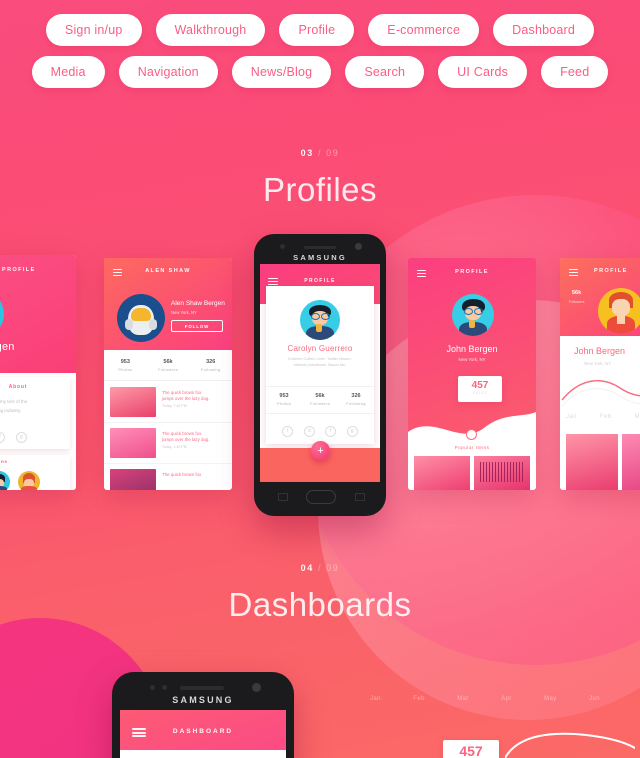  I want to click on recents-button, so click(283, 497).